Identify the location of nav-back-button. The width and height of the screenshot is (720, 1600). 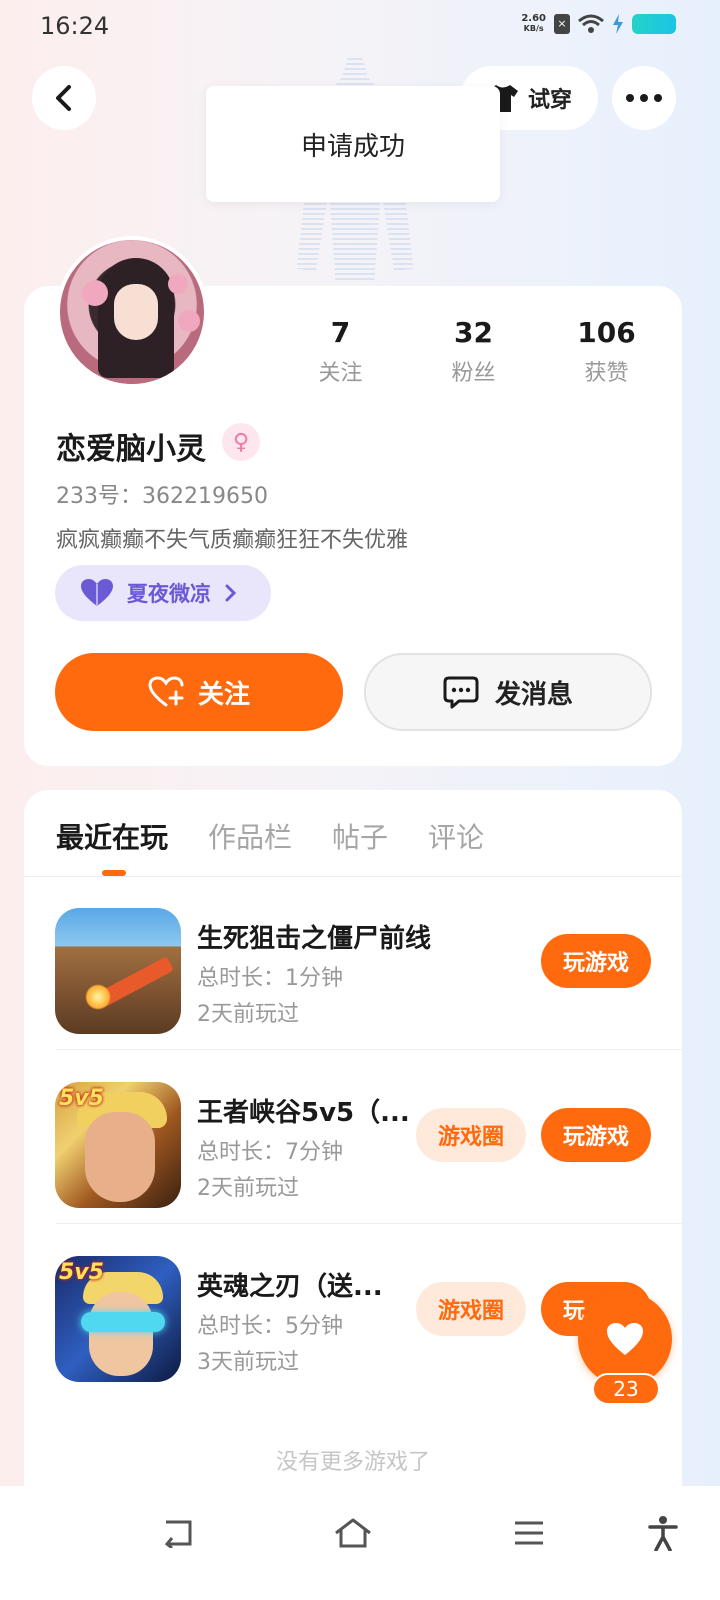
(177, 1533).